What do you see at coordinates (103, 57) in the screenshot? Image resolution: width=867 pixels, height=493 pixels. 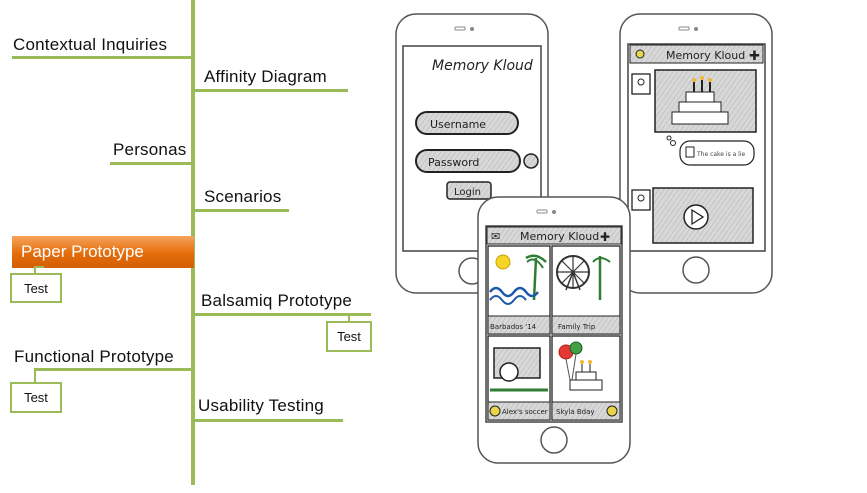 I see `underline-contextual-inquiries` at bounding box center [103, 57].